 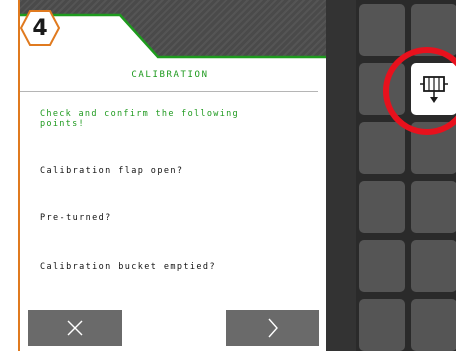 I want to click on softkey-5-left, so click(x=382, y=266).